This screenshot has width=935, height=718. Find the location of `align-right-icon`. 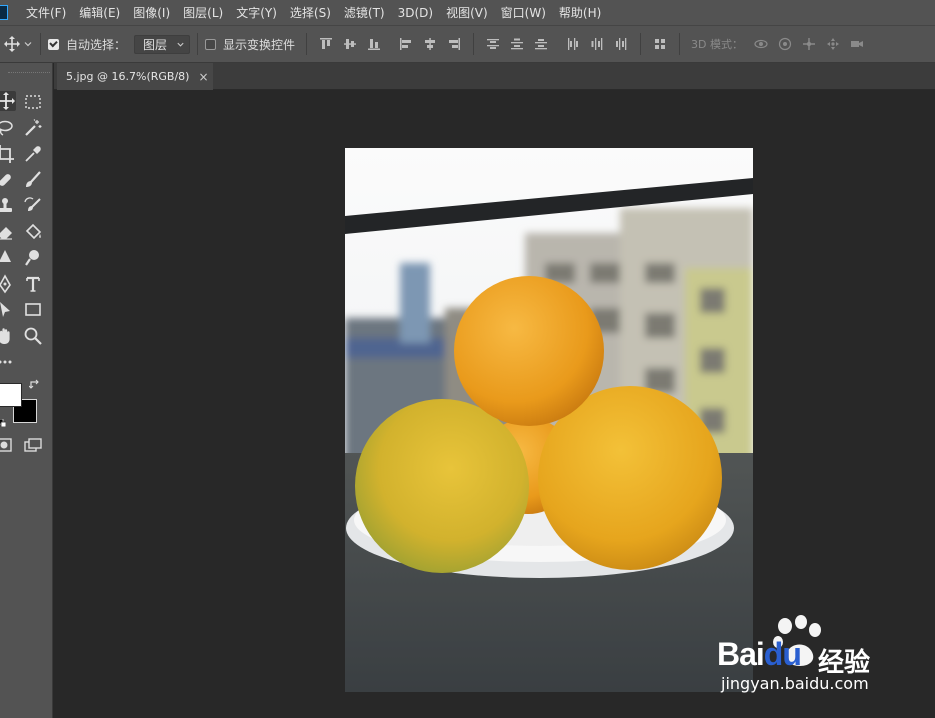

align-right-icon is located at coordinates (454, 44).